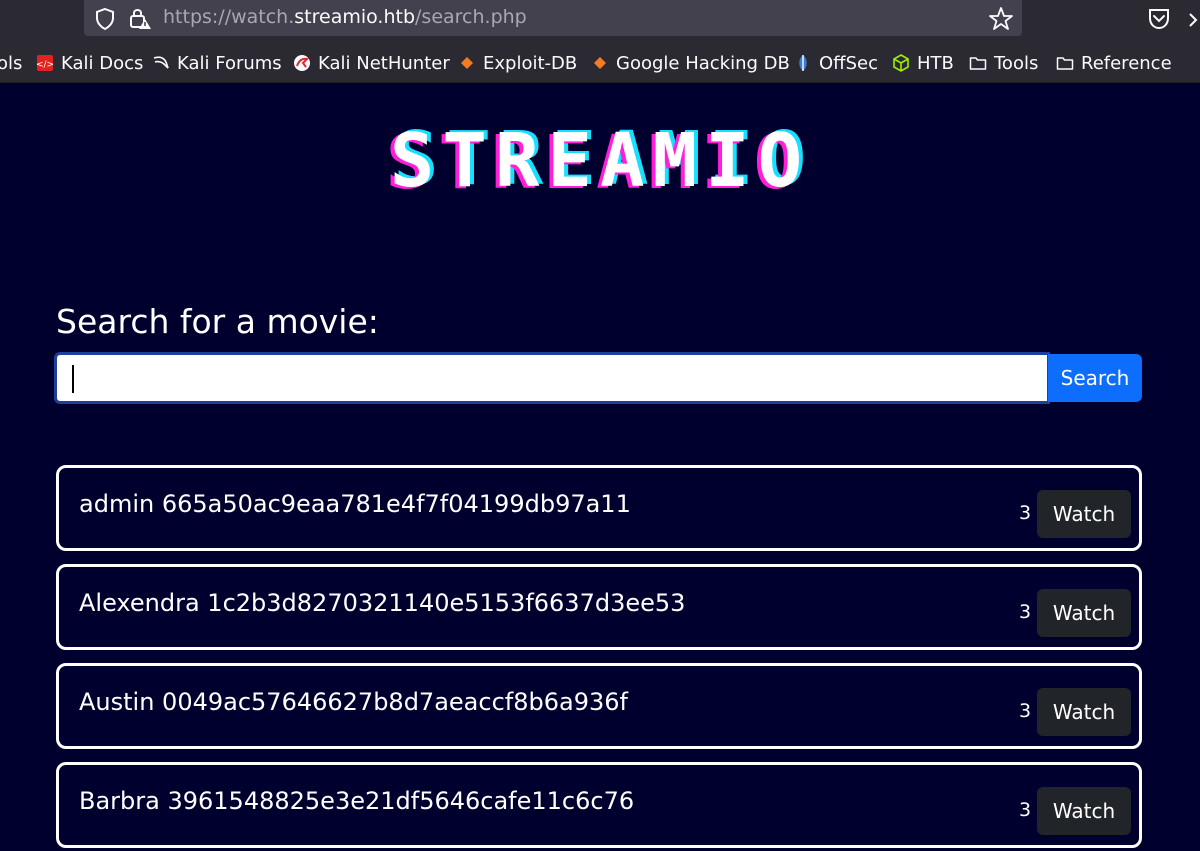 Image resolution: width=1200 pixels, height=851 pixels. Describe the element at coordinates (161, 62) in the screenshot. I see `kali-dragon-icon` at that location.